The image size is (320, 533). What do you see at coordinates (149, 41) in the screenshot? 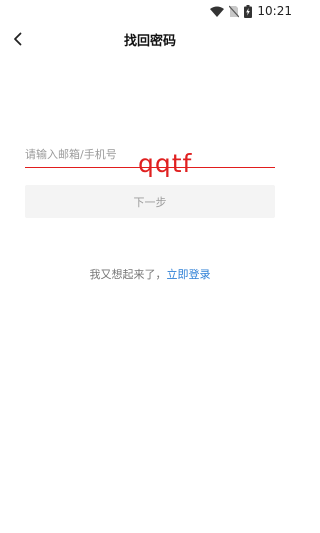
I see `page-title: 找回密码` at bounding box center [149, 41].